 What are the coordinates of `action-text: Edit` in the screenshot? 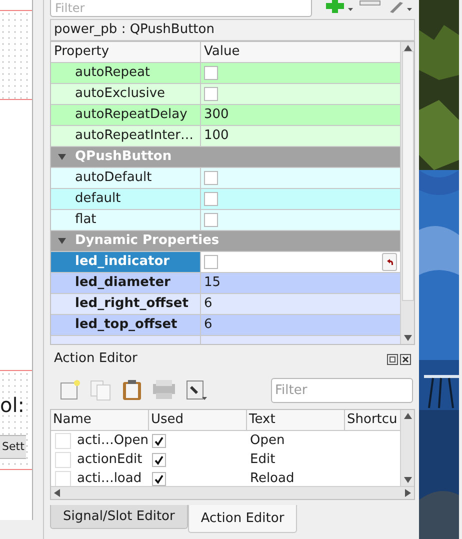 It's located at (263, 459).